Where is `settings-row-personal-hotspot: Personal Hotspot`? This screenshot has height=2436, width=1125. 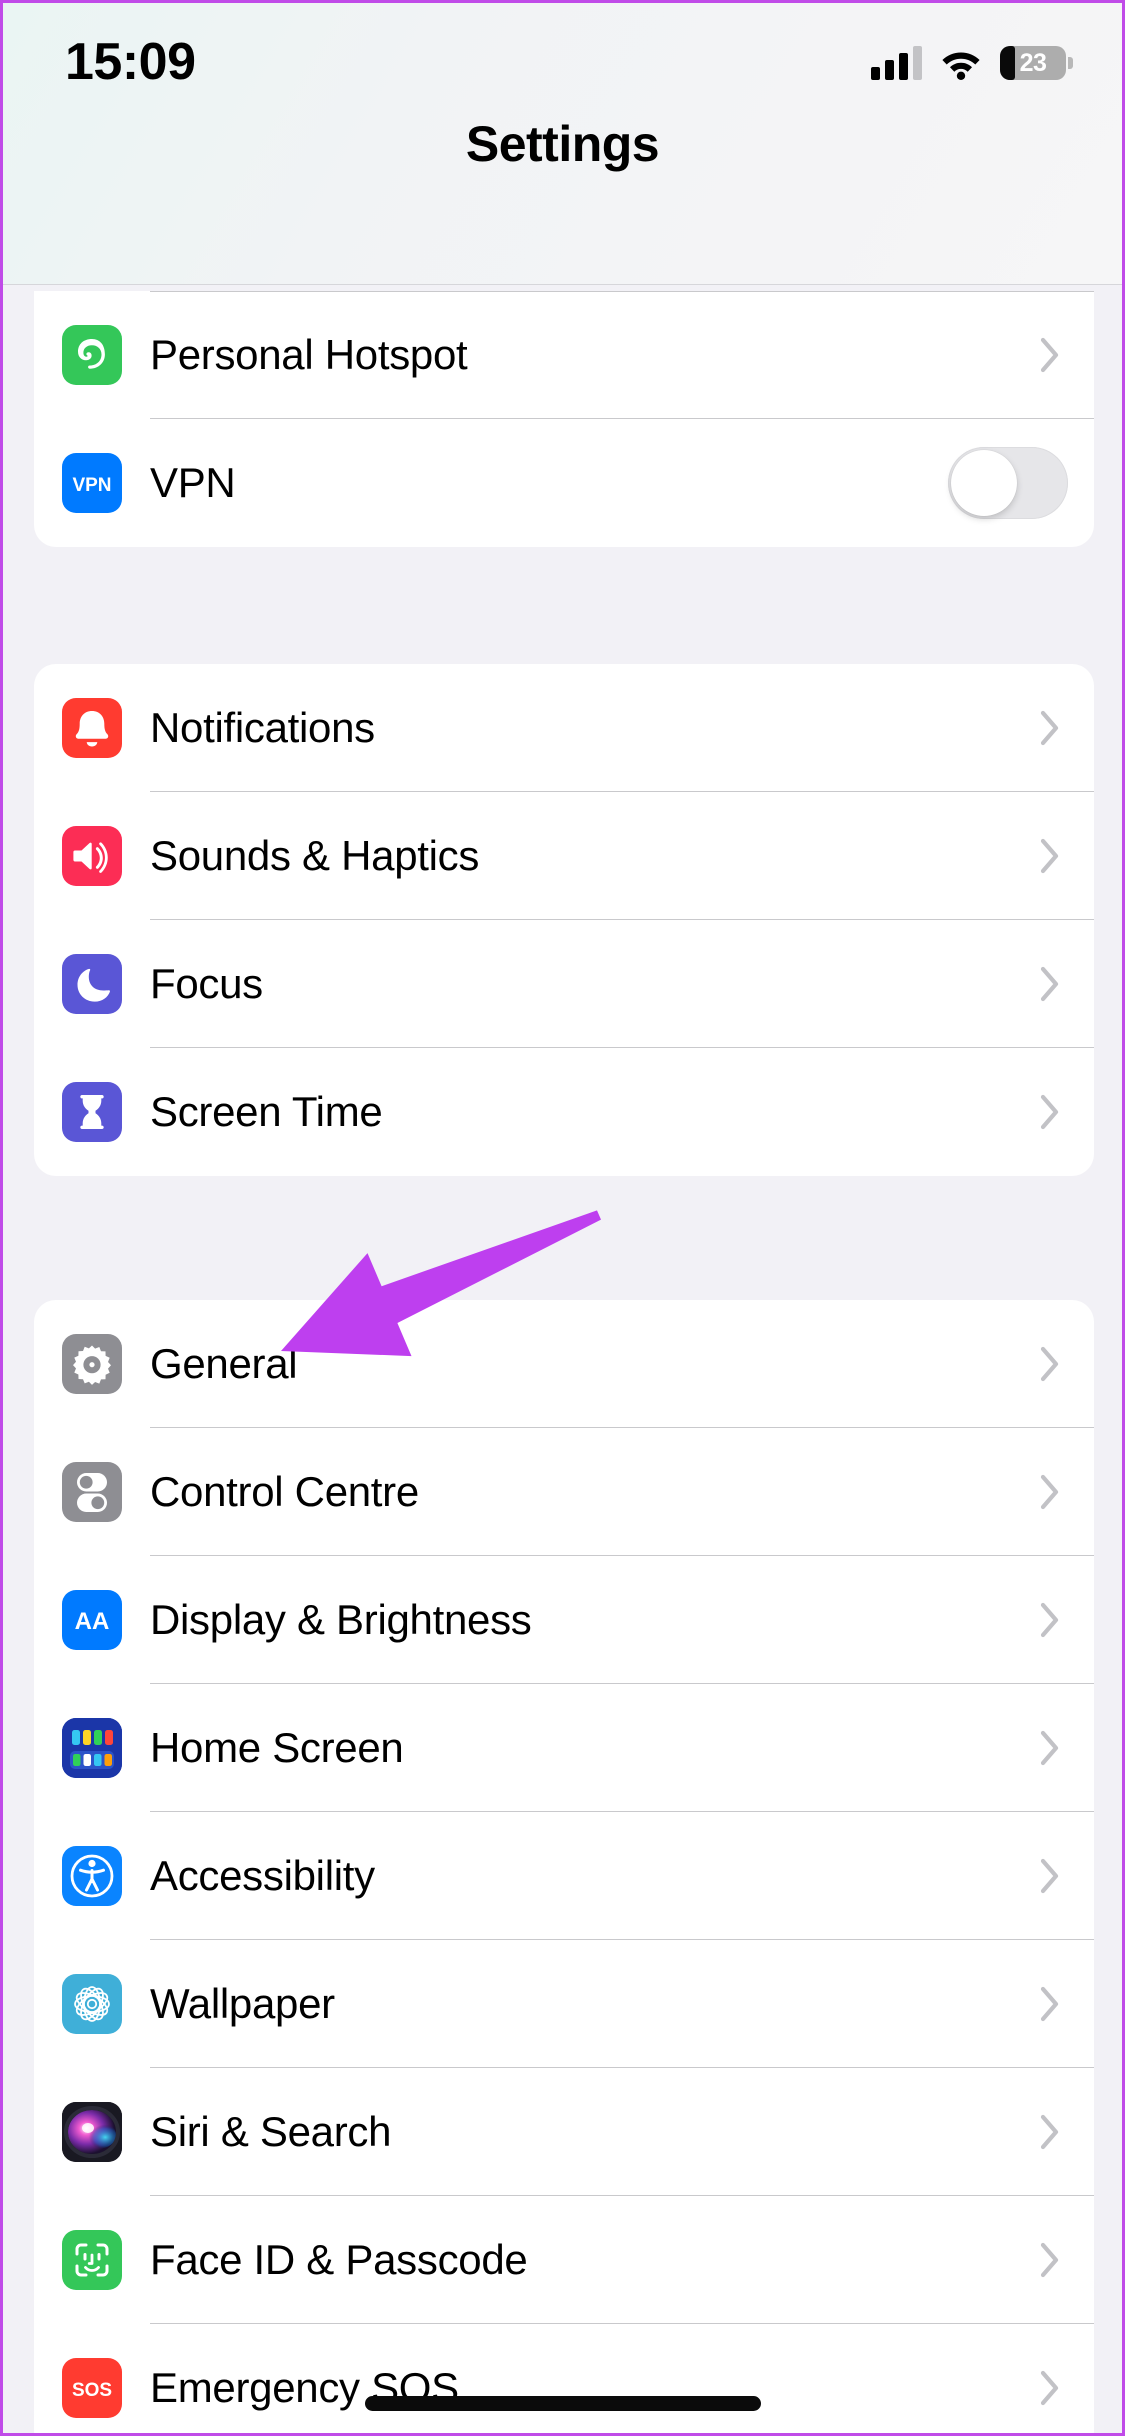 settings-row-personal-hotspot: Personal Hotspot is located at coordinates (564, 355).